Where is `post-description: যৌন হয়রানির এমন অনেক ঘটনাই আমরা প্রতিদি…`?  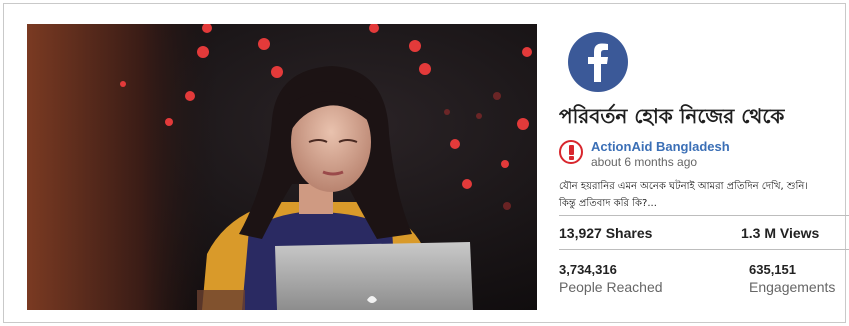
post-description: যৌন হয়রানির এমন অনেক ঘটনাই আমরা প্রতিদি… is located at coordinates (704, 195).